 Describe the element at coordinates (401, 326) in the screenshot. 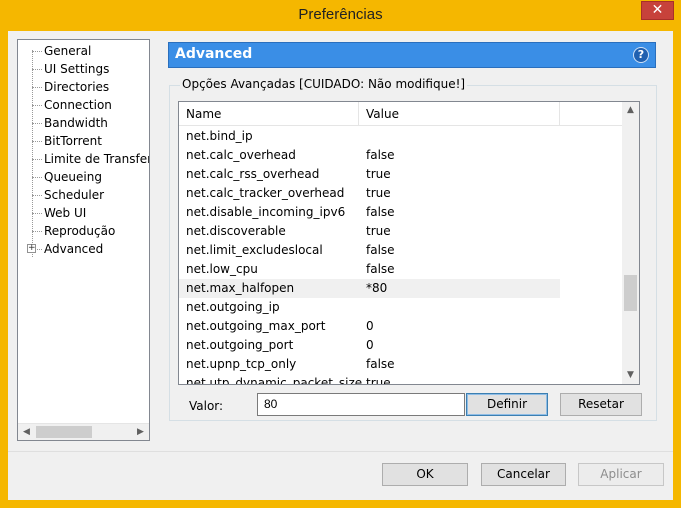

I see `table-row: net.outgoing_max_port 0` at that location.